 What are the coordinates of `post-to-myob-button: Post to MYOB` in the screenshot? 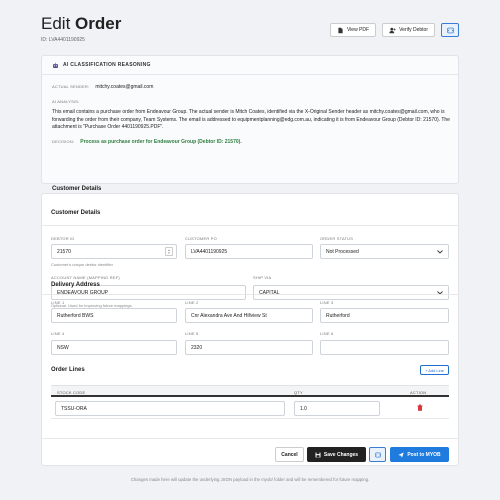 It's located at (419, 454).